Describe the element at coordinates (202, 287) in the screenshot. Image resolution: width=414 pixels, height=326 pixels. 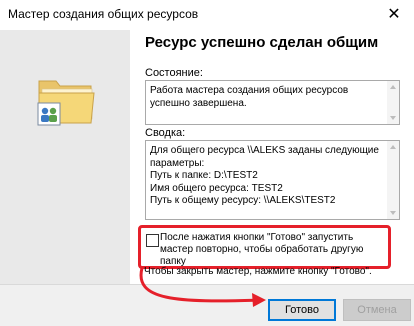
I see `annotation-arrow` at that location.